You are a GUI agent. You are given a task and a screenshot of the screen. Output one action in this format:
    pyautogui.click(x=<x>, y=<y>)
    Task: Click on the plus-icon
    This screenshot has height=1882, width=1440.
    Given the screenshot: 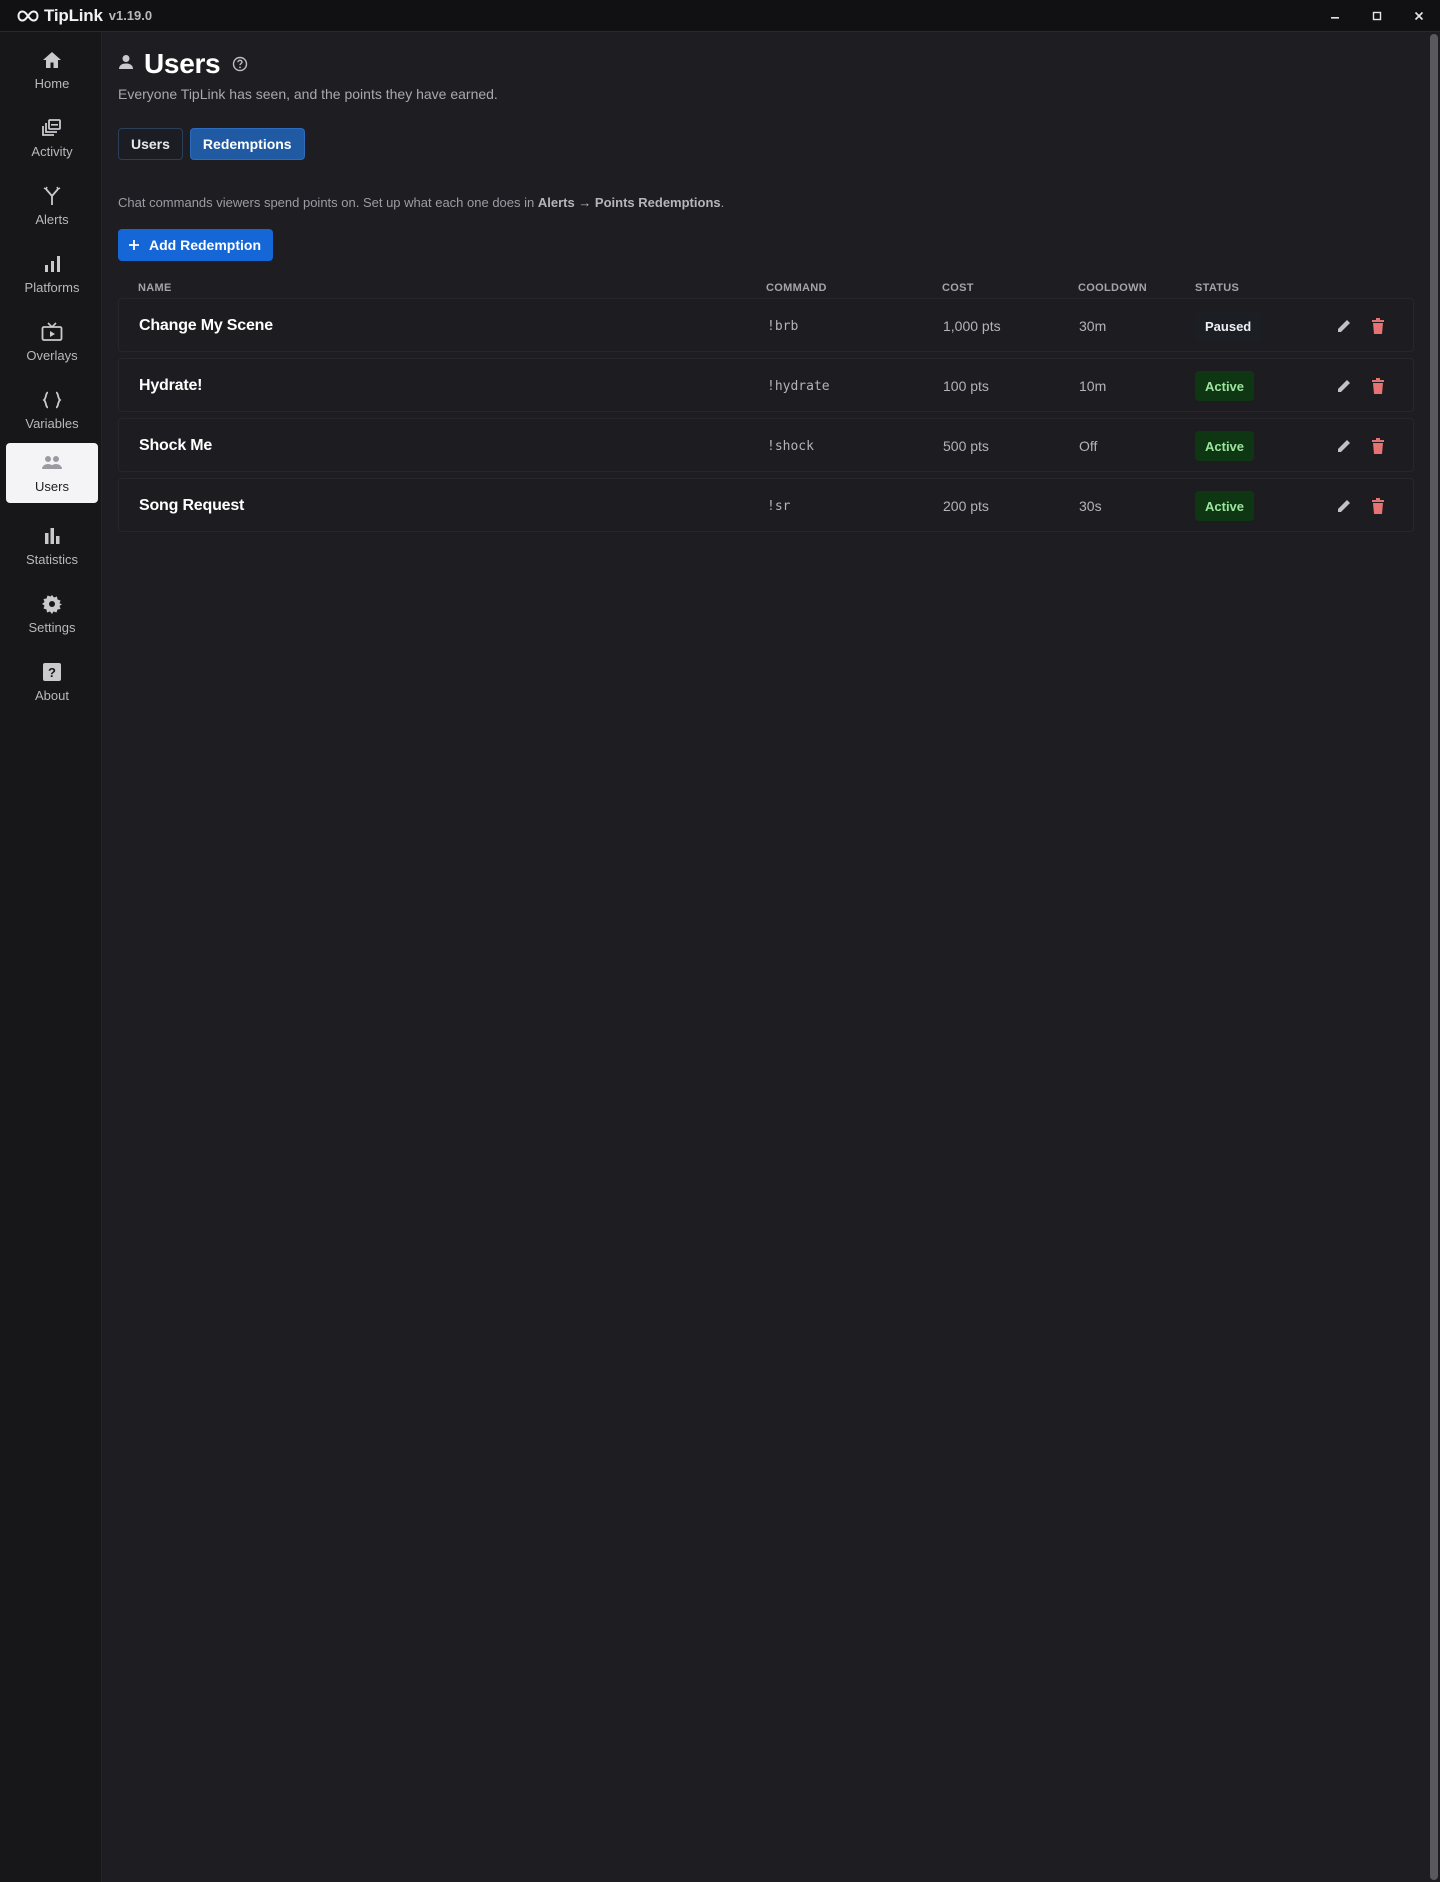 What is the action you would take?
    pyautogui.click(x=134, y=245)
    